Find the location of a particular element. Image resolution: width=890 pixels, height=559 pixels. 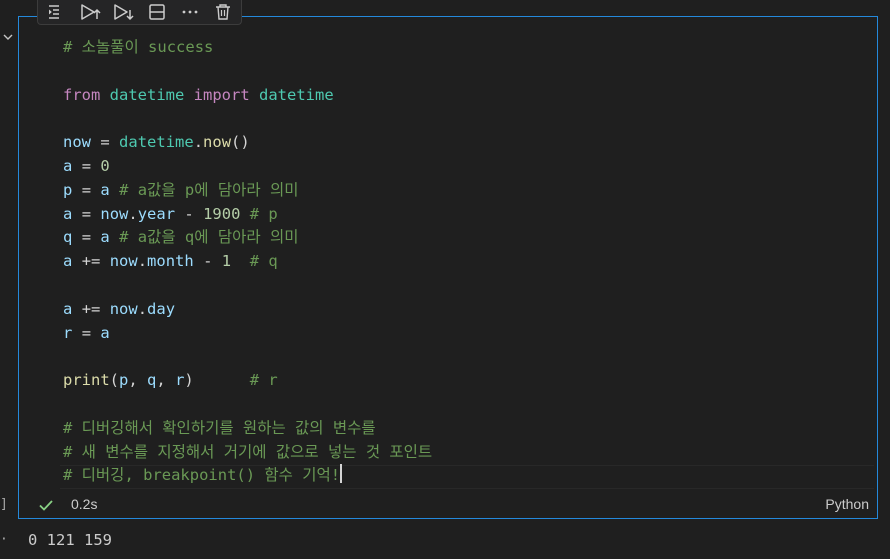

execution-duration: 0.2s is located at coordinates (84, 504).